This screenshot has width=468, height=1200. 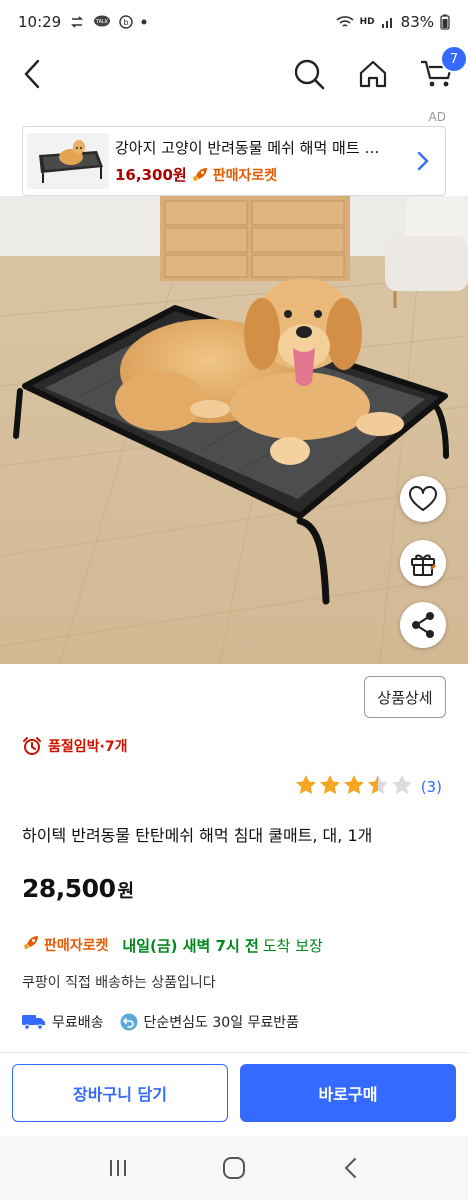 I want to click on chevron-right-icon, so click(x=423, y=161).